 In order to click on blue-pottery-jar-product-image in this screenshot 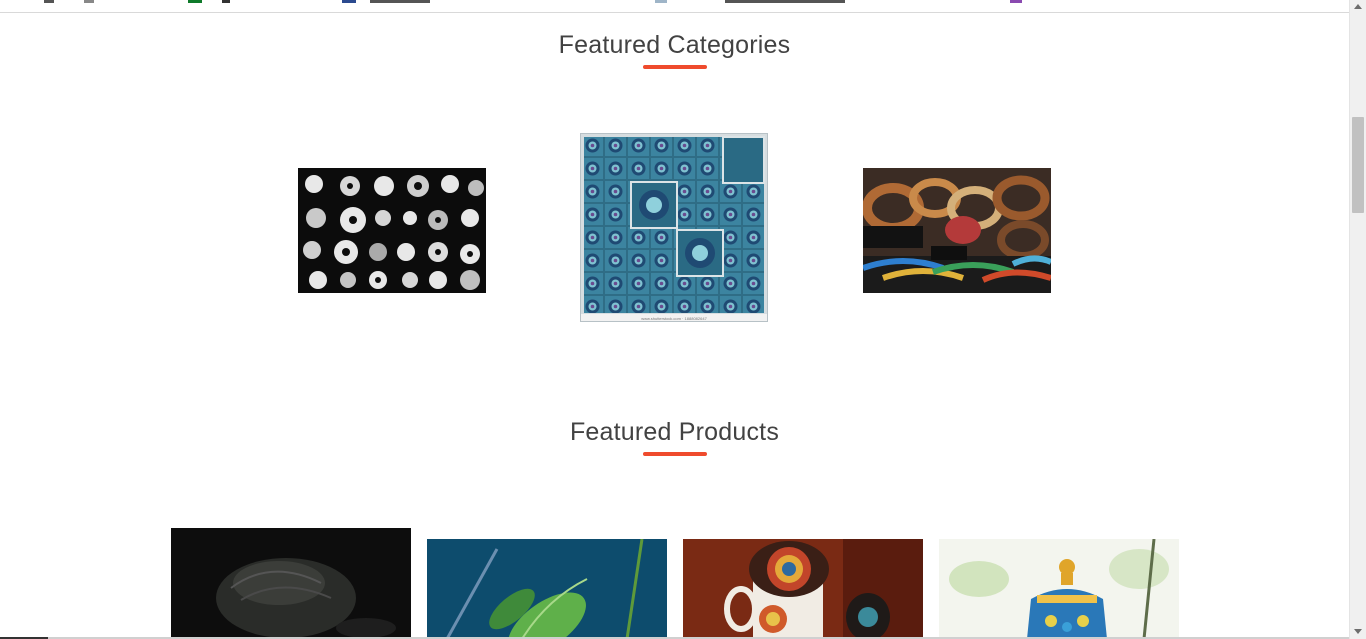, I will do `click(1059, 589)`.